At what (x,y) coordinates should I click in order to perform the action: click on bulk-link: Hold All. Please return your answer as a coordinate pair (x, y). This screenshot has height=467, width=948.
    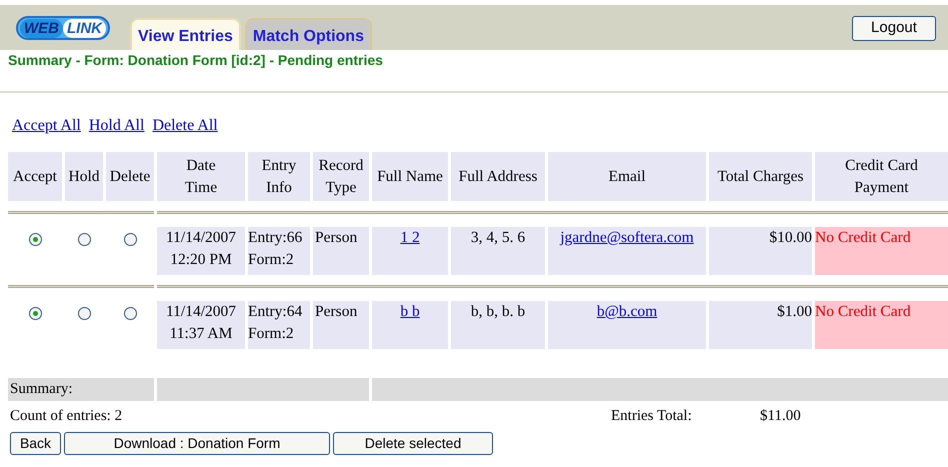
    Looking at the image, I should click on (116, 126).